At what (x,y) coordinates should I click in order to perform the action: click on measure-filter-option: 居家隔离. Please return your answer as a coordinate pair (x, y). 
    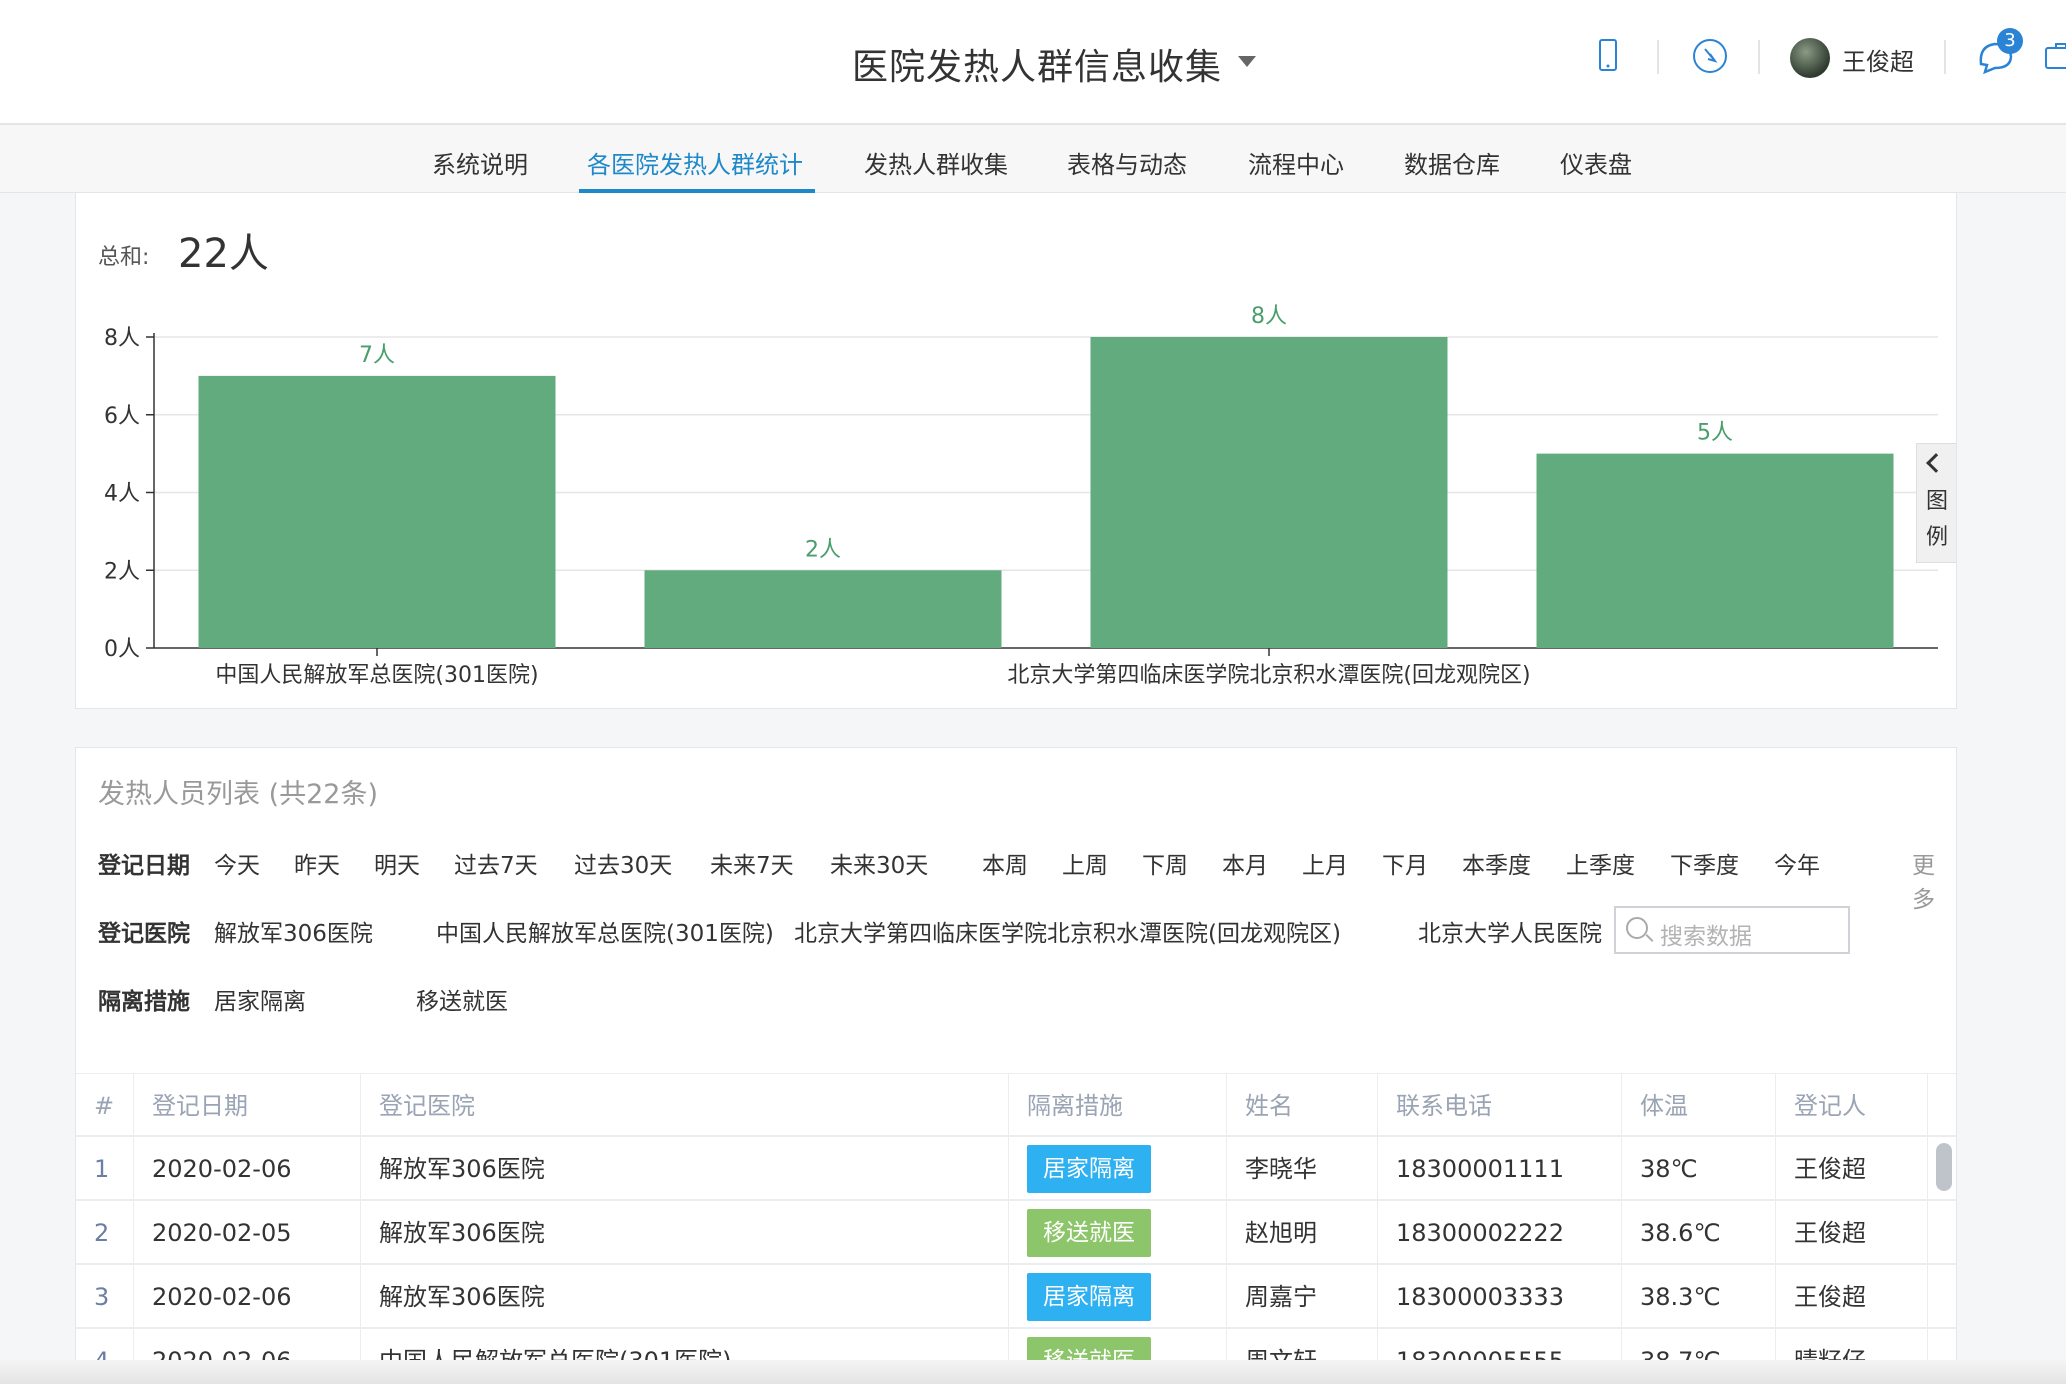
    Looking at the image, I should click on (260, 999).